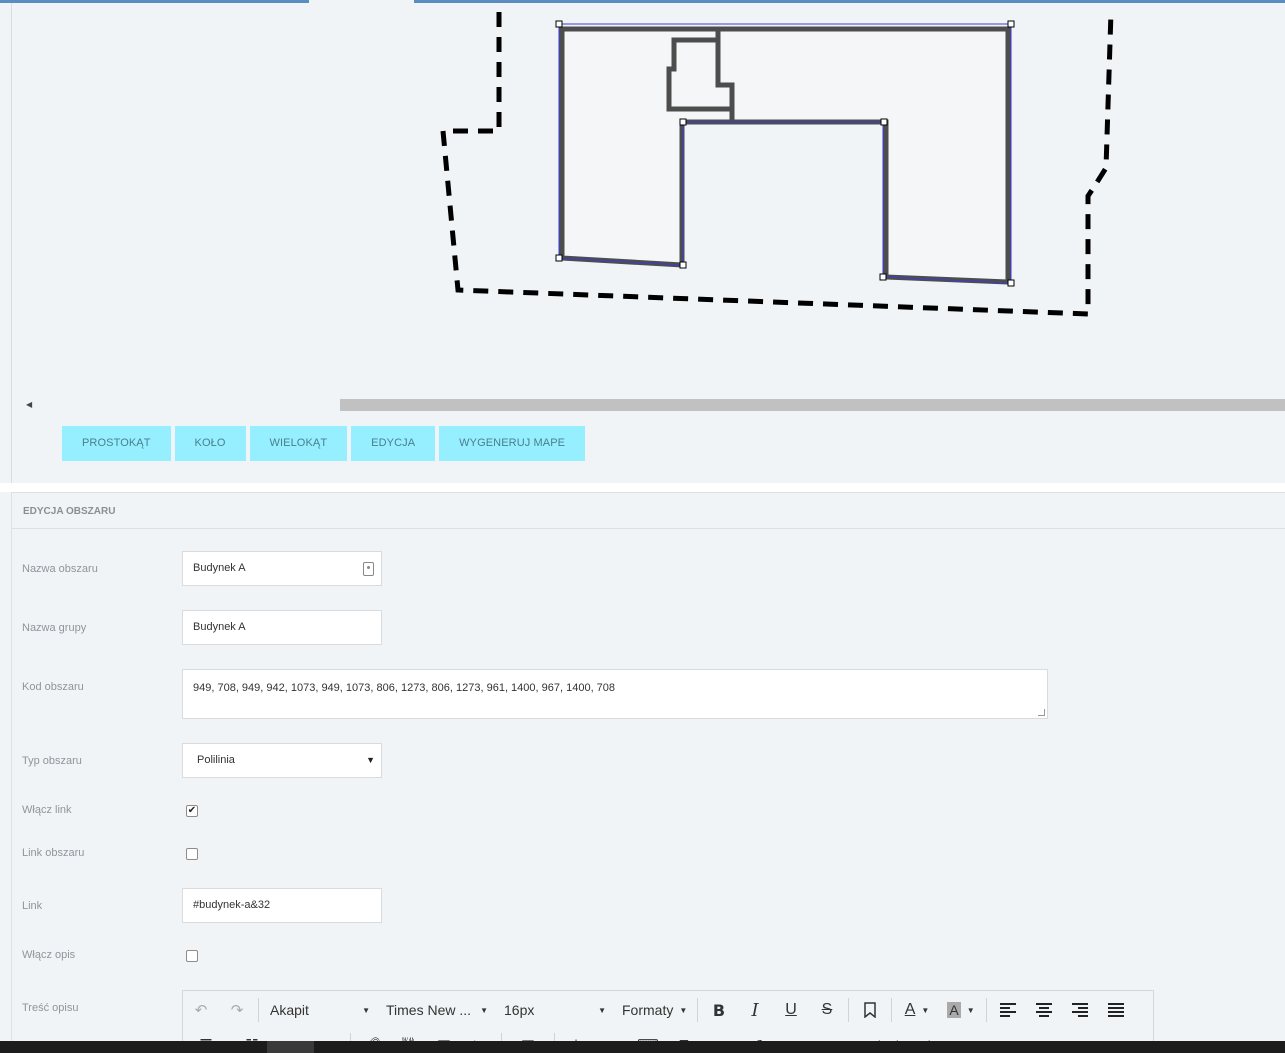 The image size is (1285, 1053). Describe the element at coordinates (298, 443) in the screenshot. I see `polygon-tool-button: WIELOKĄT` at that location.